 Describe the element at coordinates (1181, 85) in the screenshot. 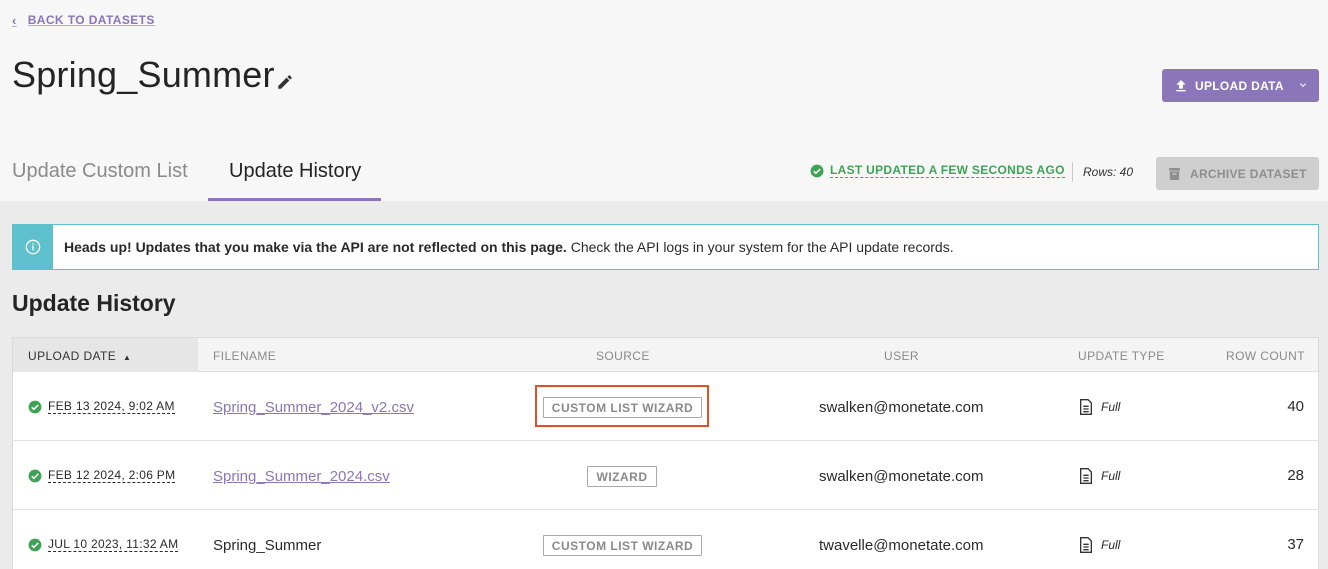

I see `upload-icon` at that location.